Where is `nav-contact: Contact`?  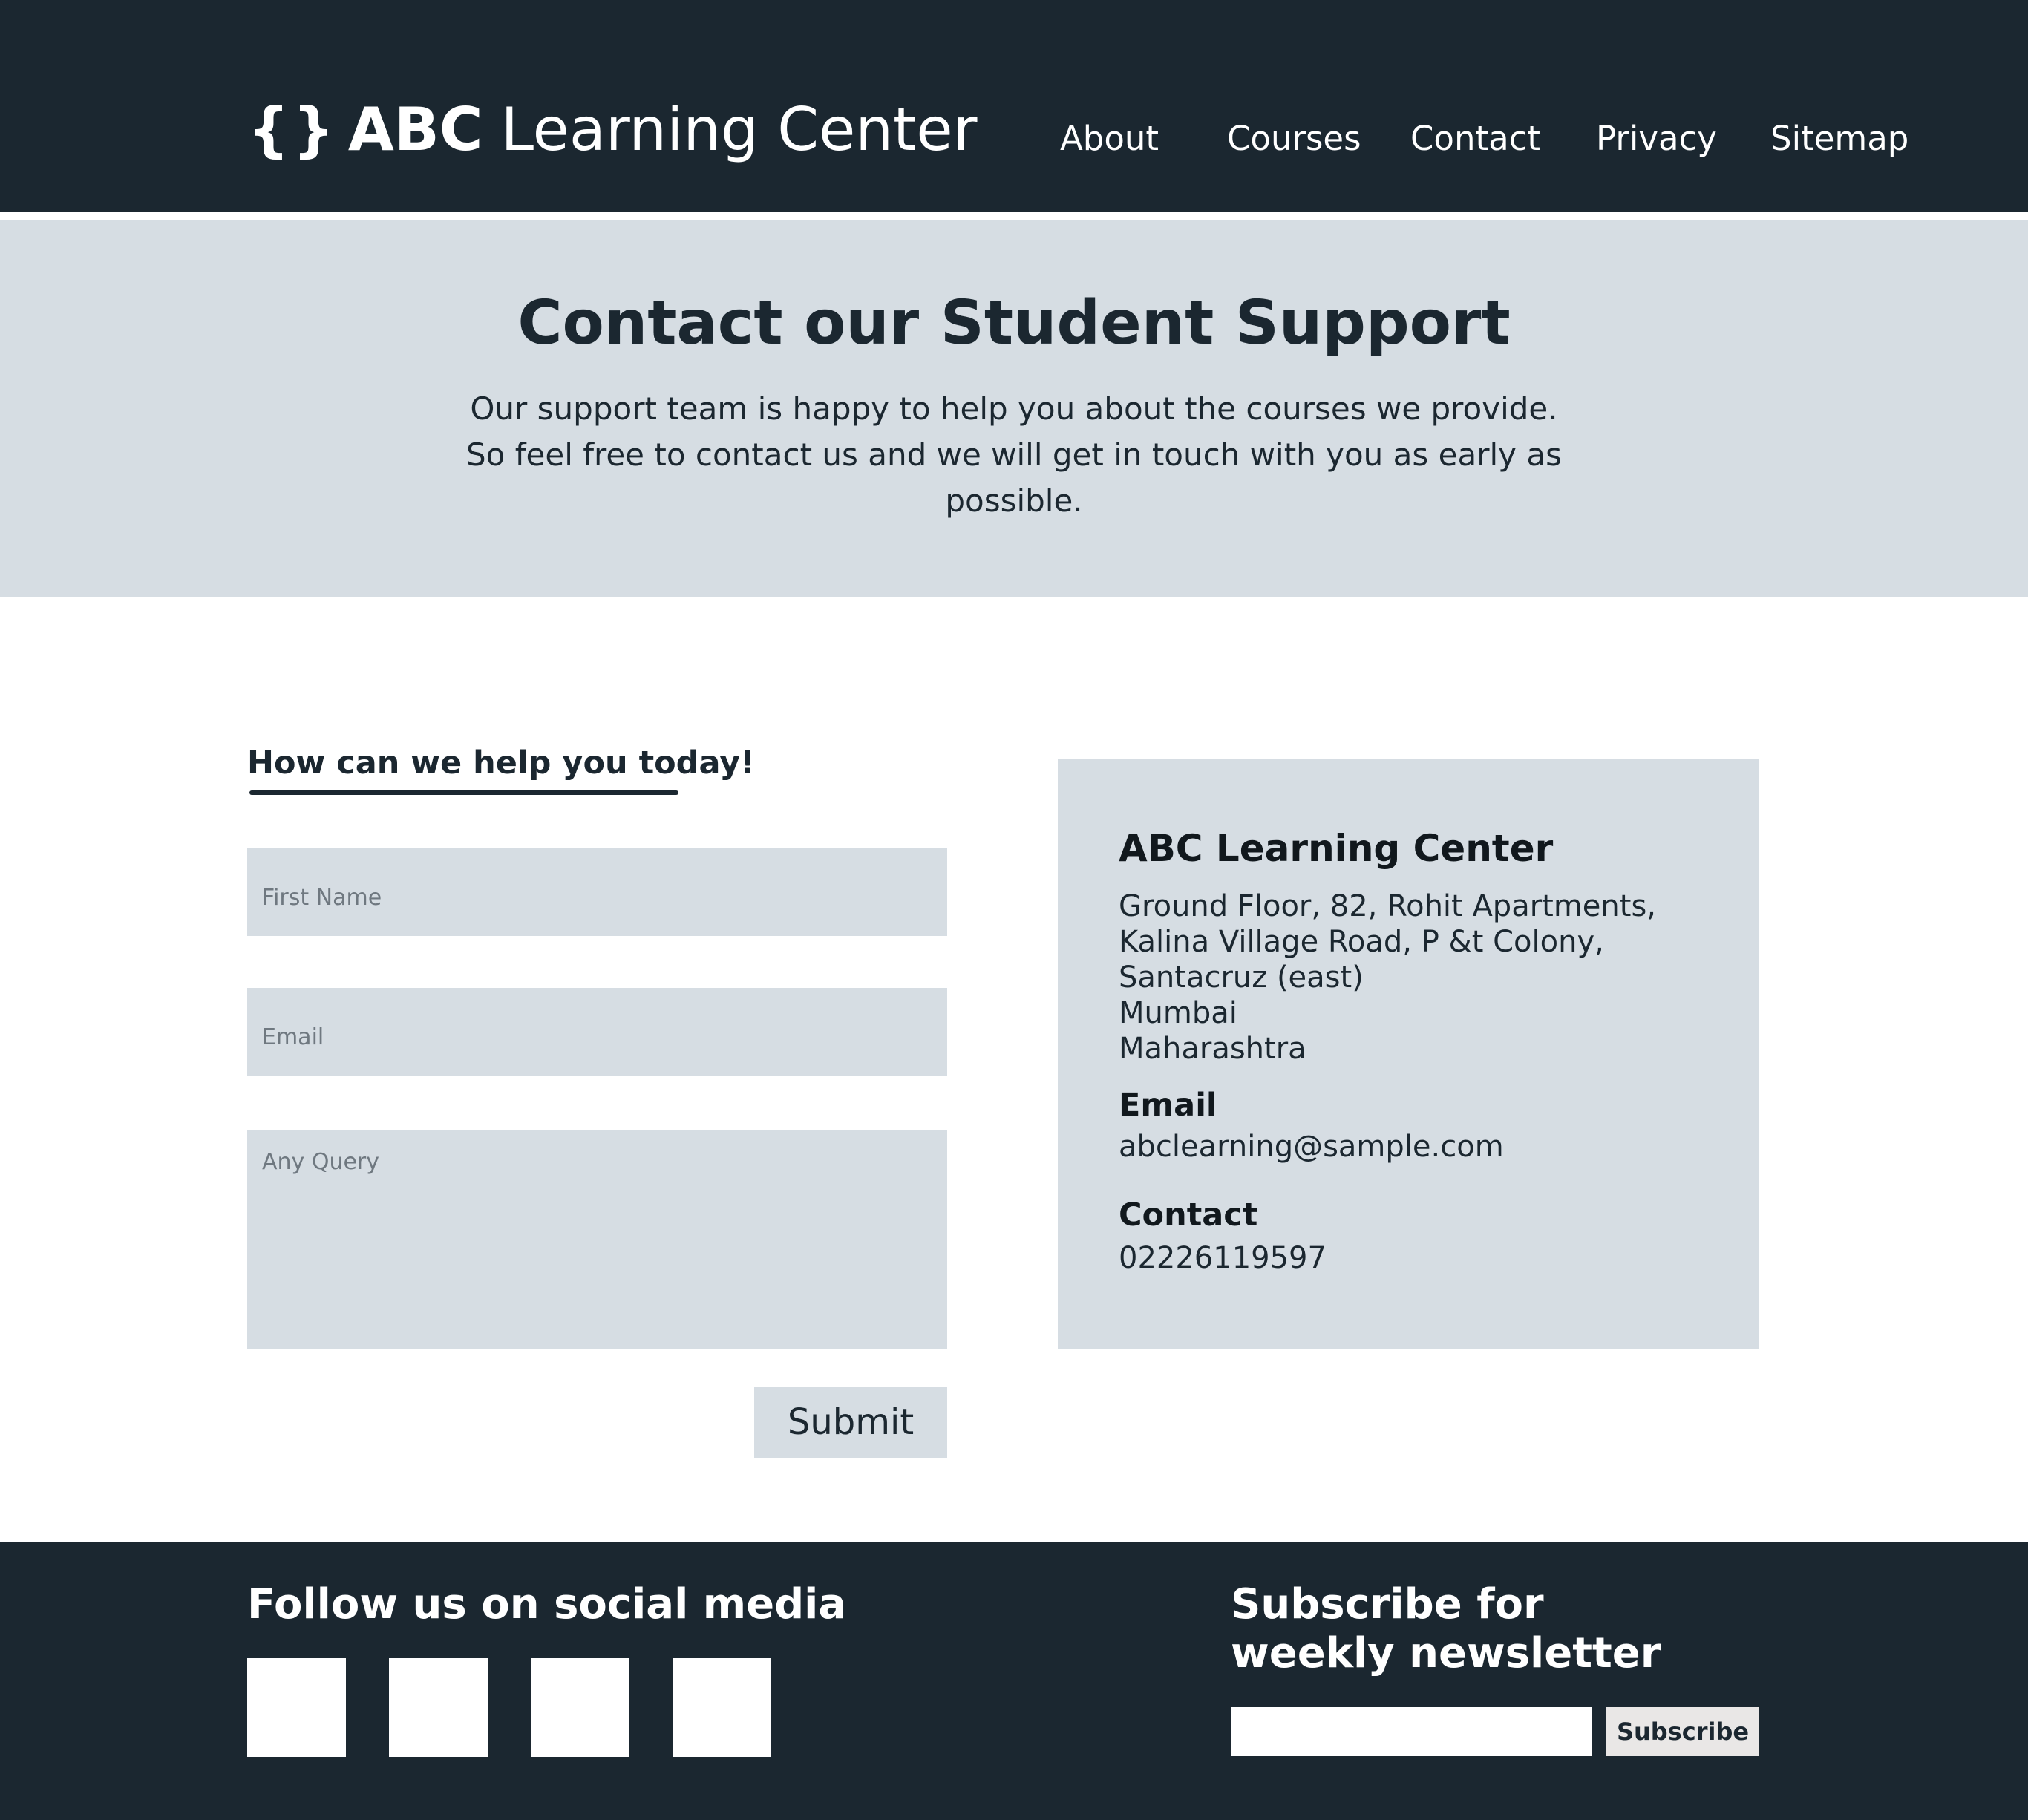 nav-contact: Contact is located at coordinates (1475, 138).